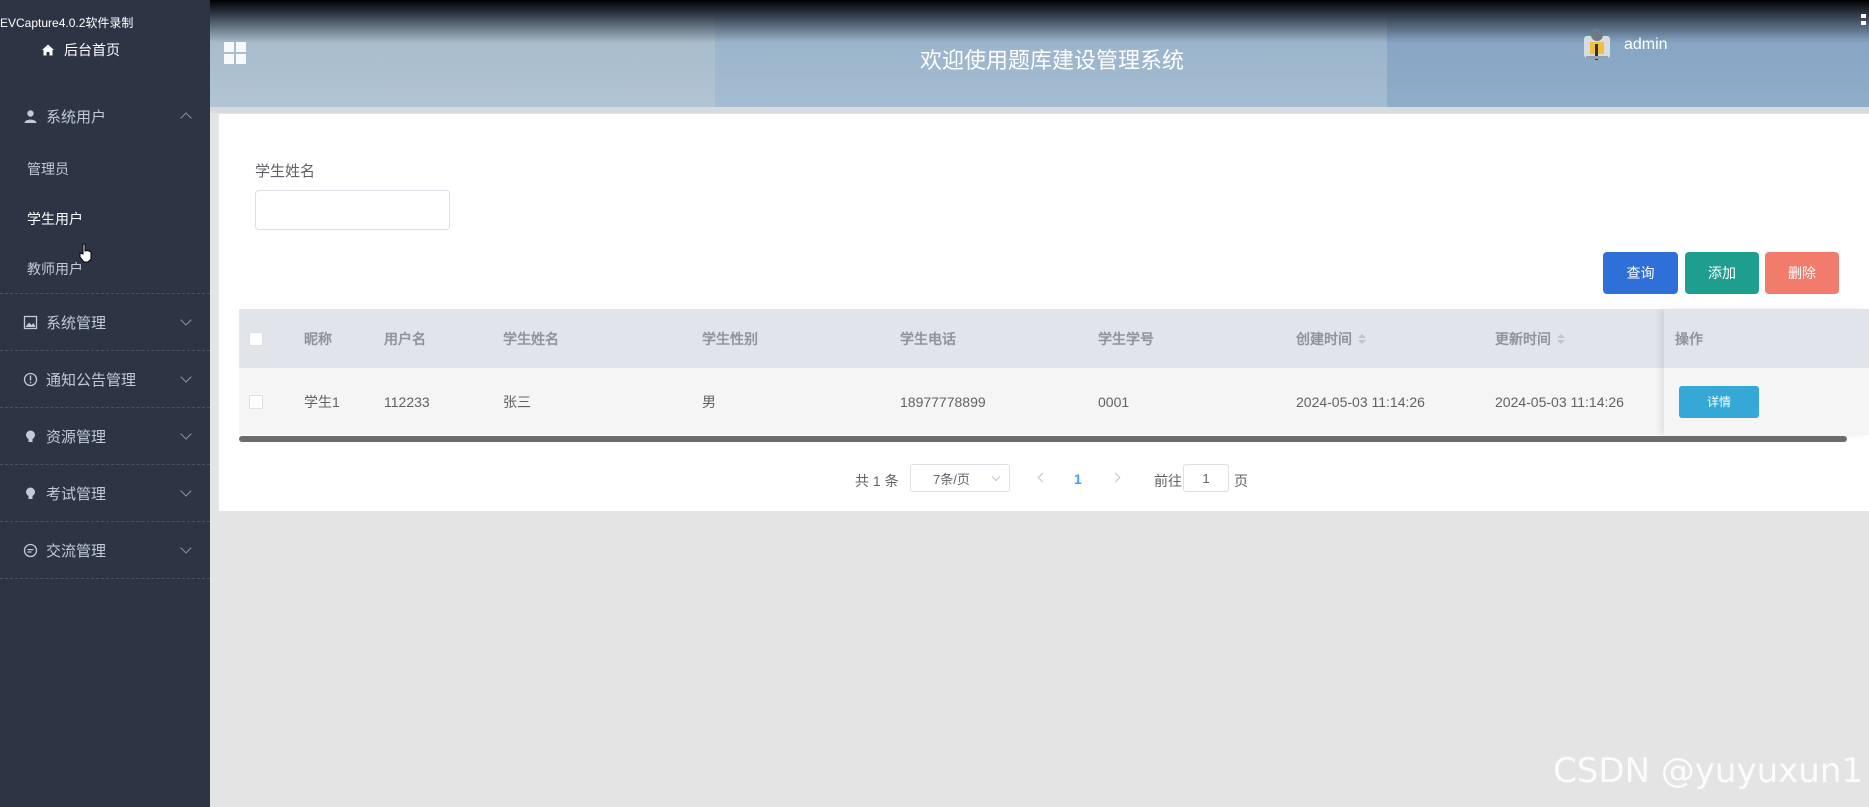  Describe the element at coordinates (67, 23) in the screenshot. I see `recorder-label: EVCapture4.0.2软件录制` at that location.